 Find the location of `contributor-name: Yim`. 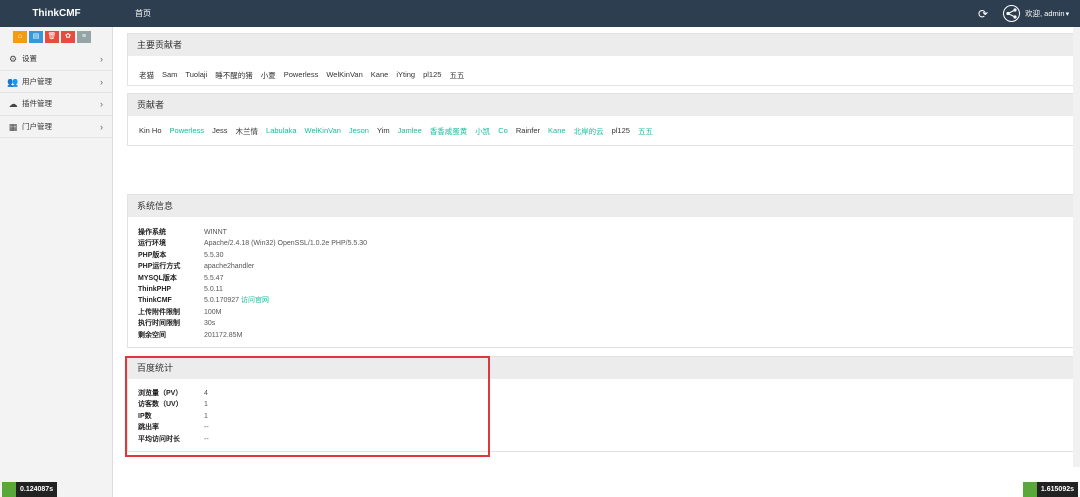

contributor-name: Yim is located at coordinates (383, 130).